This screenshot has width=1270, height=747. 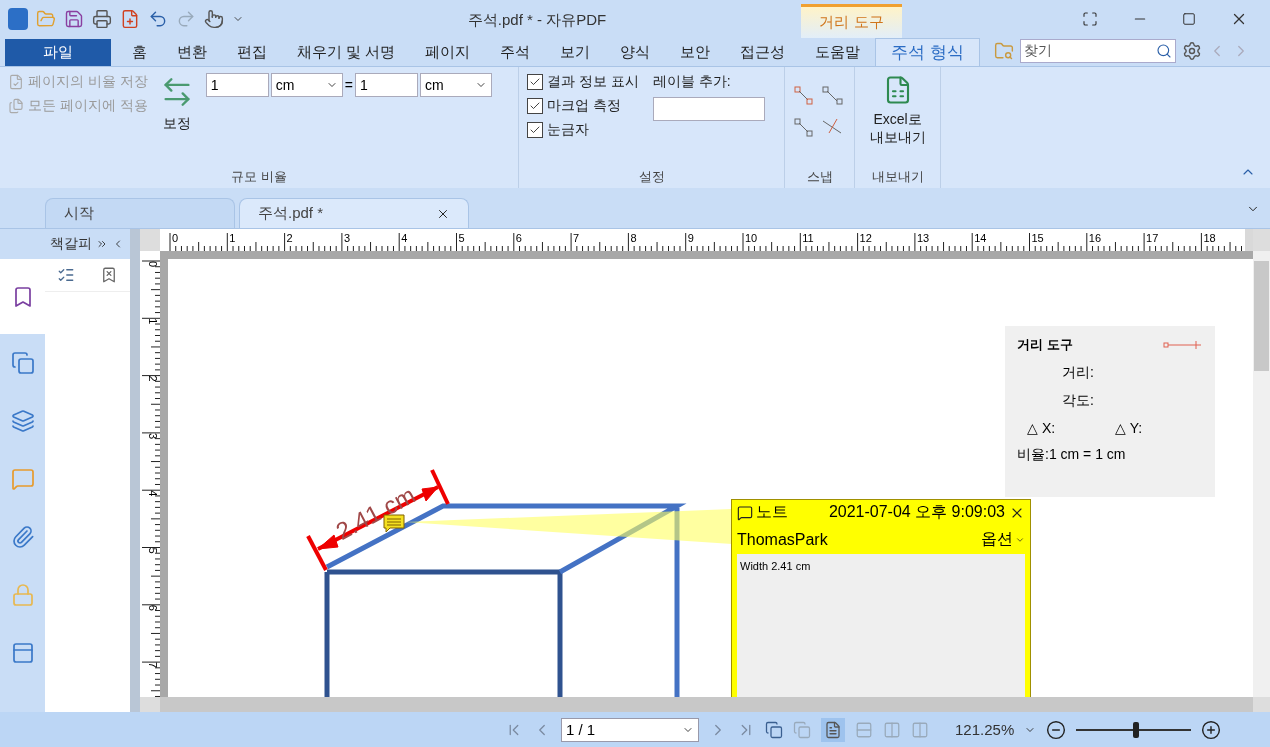 I want to click on group-label: 내보내기, so click(x=897, y=177).